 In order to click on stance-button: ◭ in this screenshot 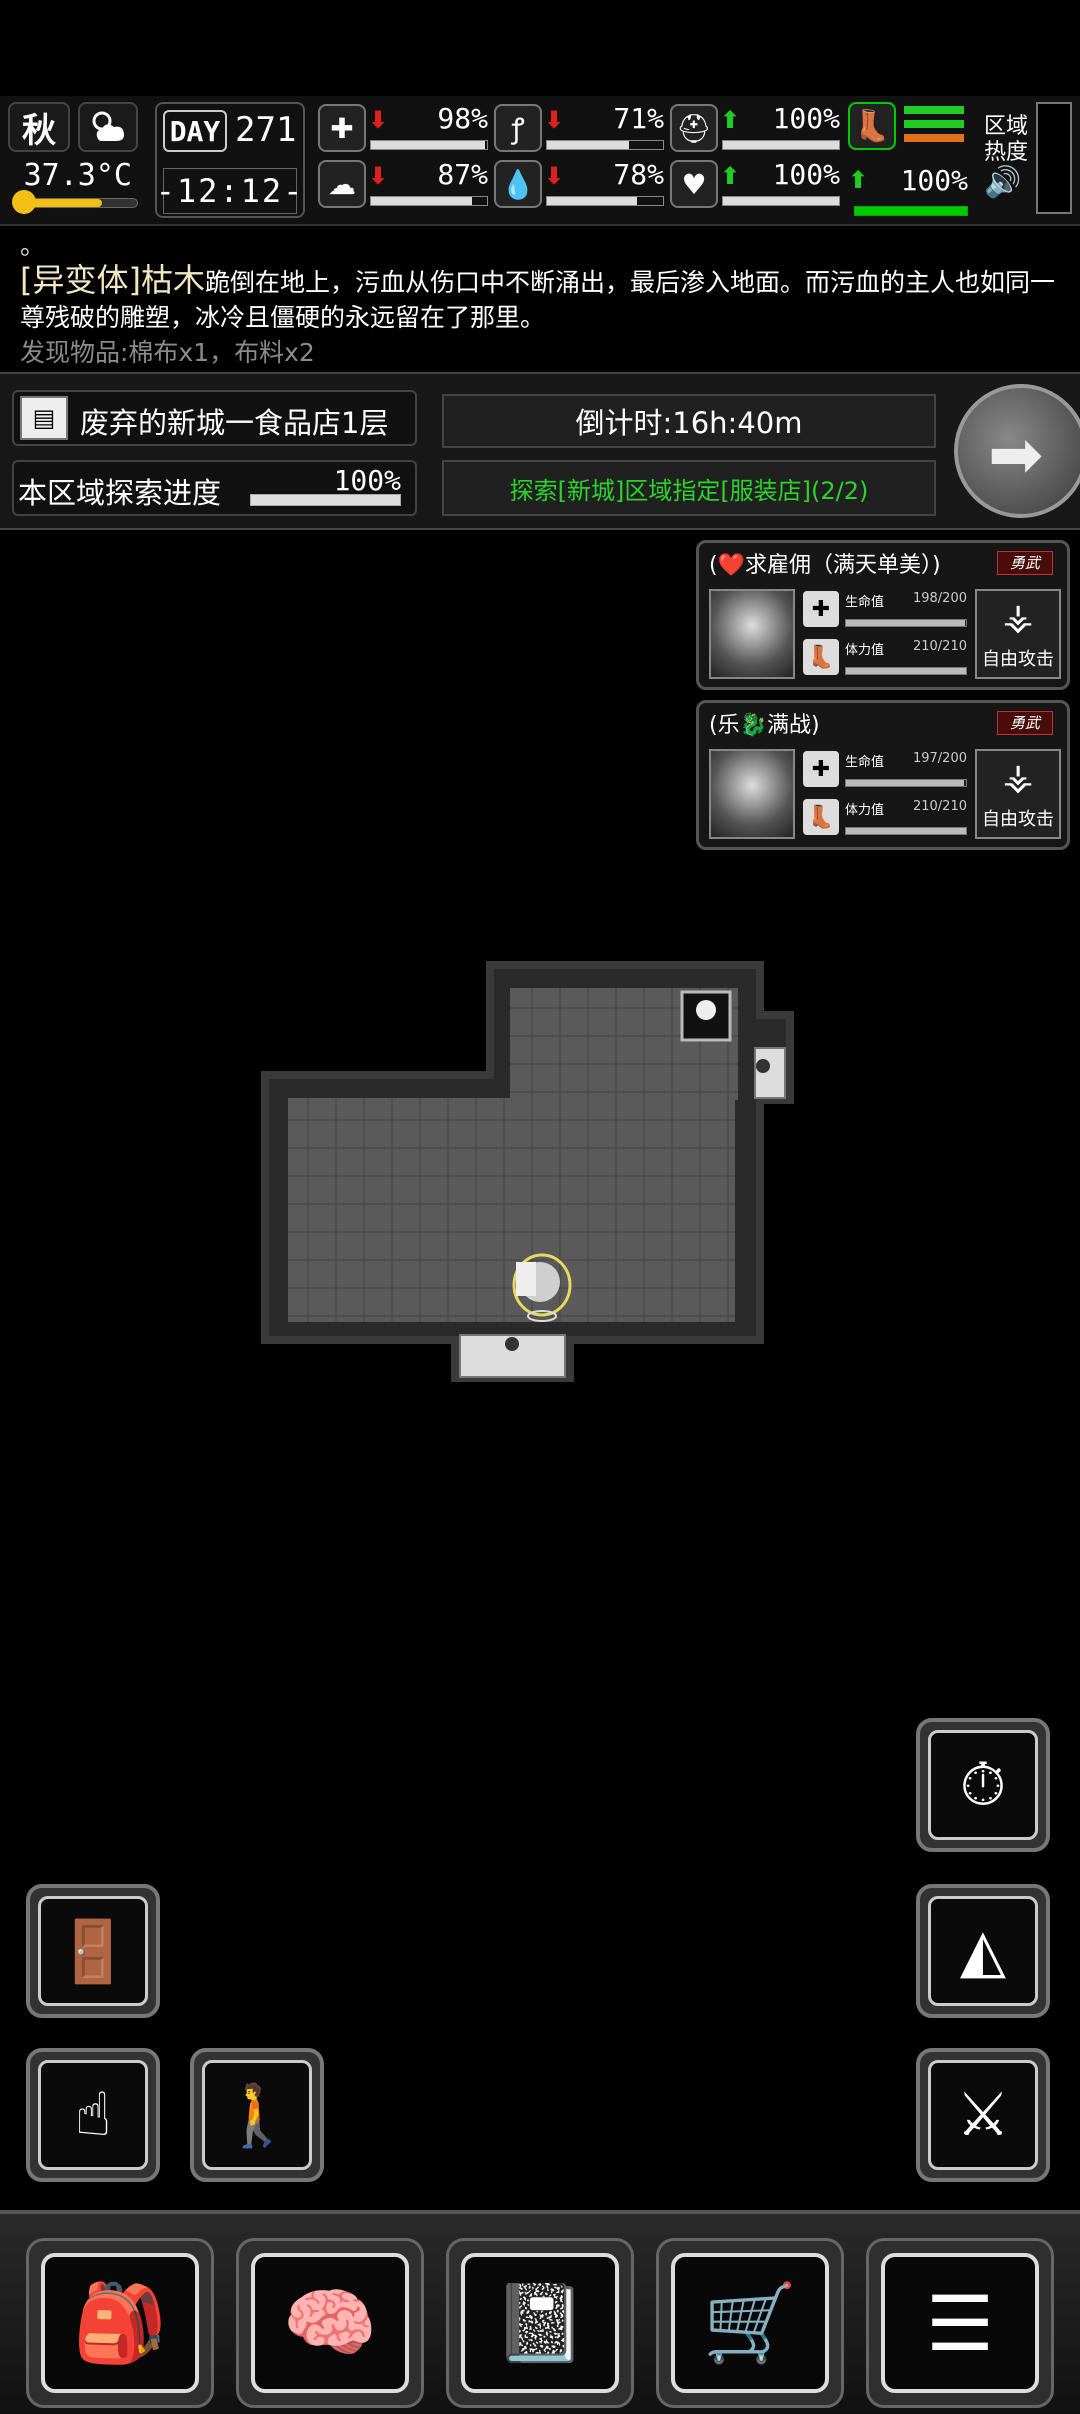, I will do `click(983, 1951)`.